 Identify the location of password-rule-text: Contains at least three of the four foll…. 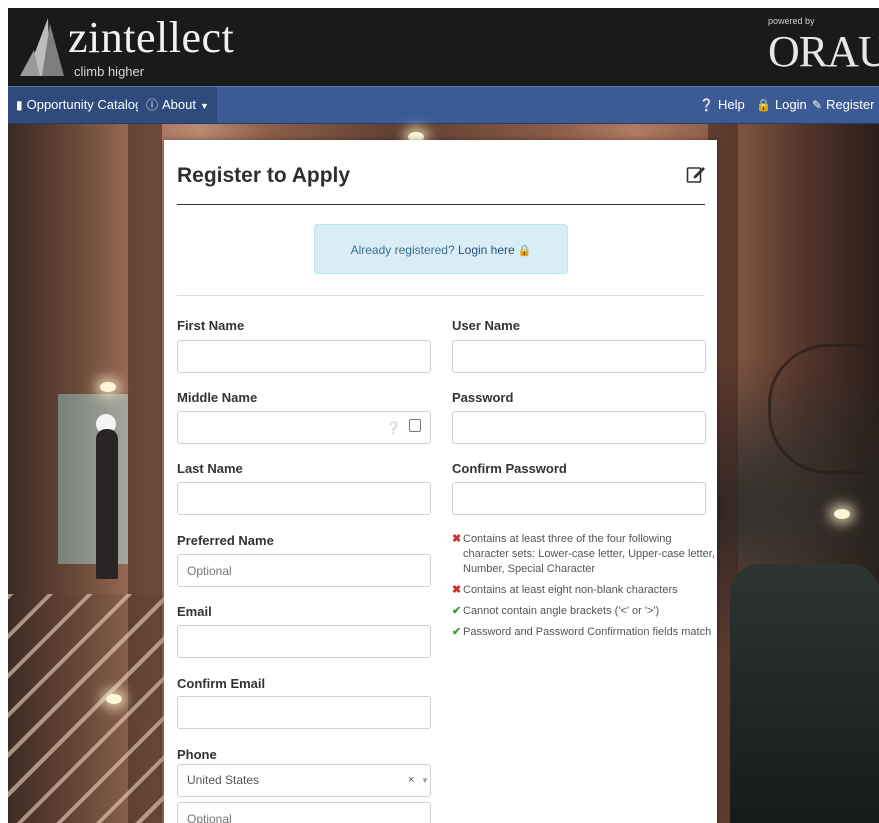
(589, 554).